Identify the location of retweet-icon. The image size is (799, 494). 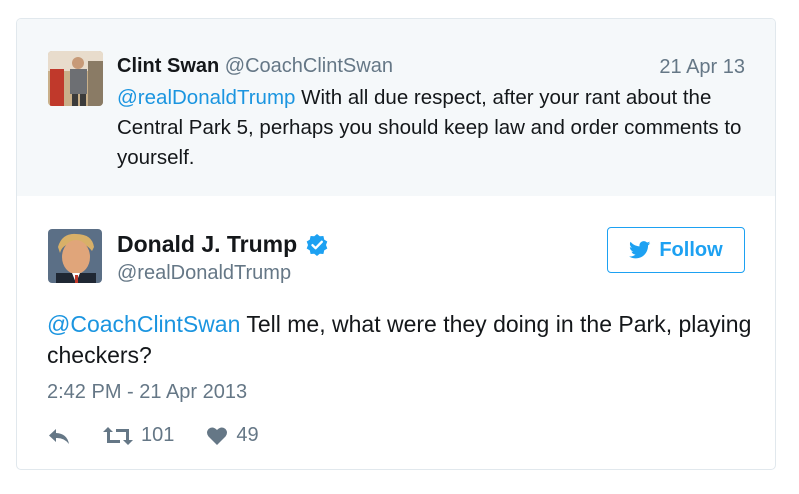
(118, 435).